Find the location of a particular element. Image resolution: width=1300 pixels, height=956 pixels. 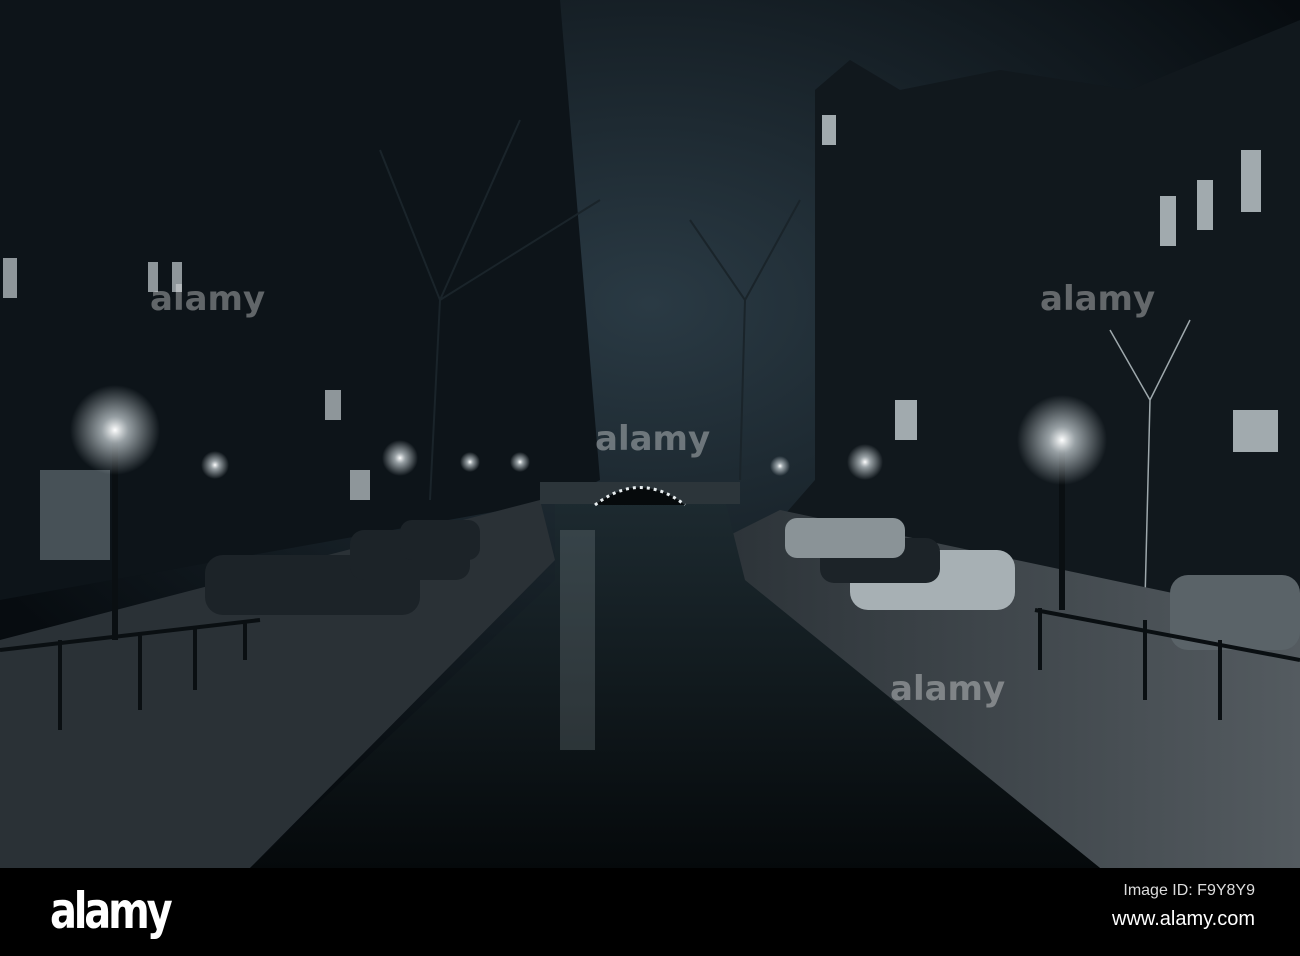

site-link: www.alamy.com is located at coordinates (1183, 919).